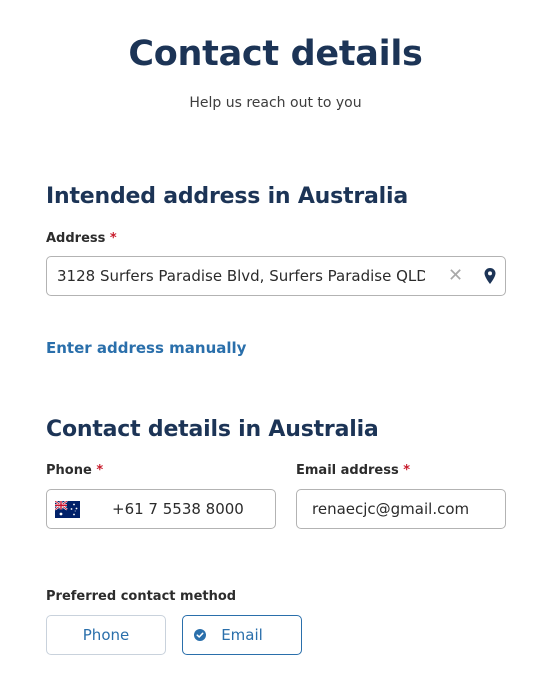 Image resolution: width=541 pixels, height=689 pixels. I want to click on address-label: Address *, so click(81, 238).